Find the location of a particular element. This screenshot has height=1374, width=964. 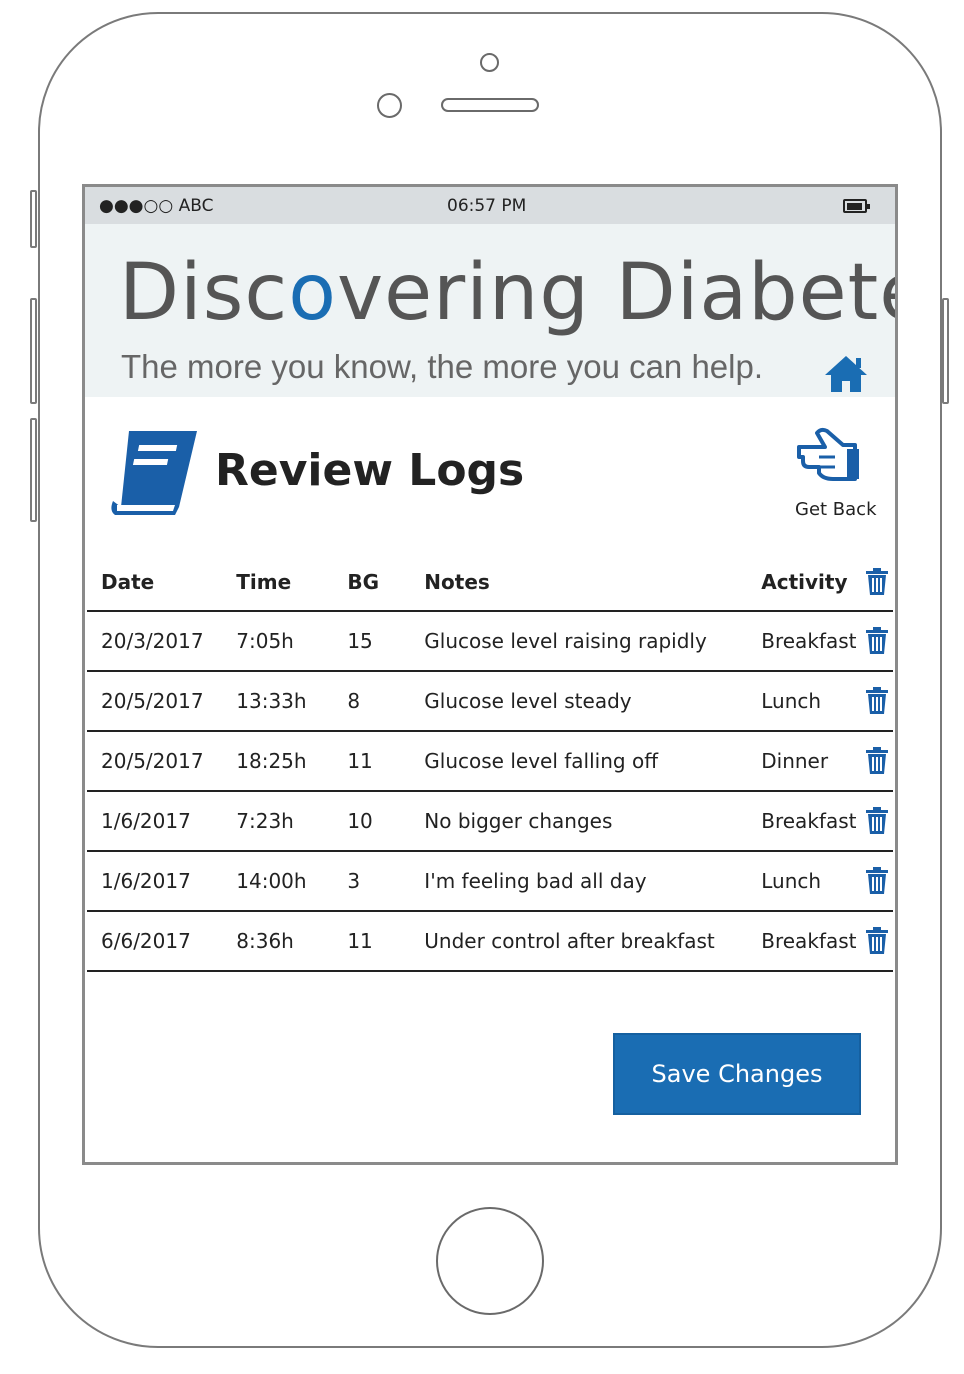

cell-bg: 10 is located at coordinates (386, 821).